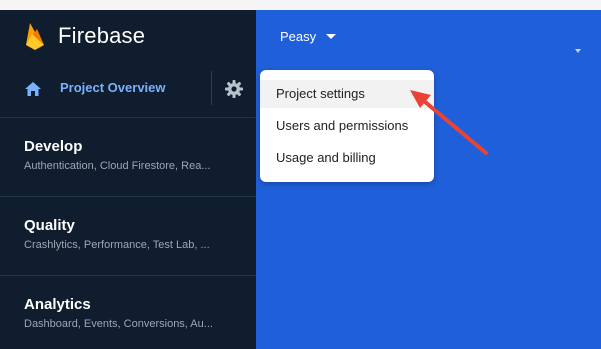  Describe the element at coordinates (35, 36) in the screenshot. I see `firebase-flame-icon` at that location.